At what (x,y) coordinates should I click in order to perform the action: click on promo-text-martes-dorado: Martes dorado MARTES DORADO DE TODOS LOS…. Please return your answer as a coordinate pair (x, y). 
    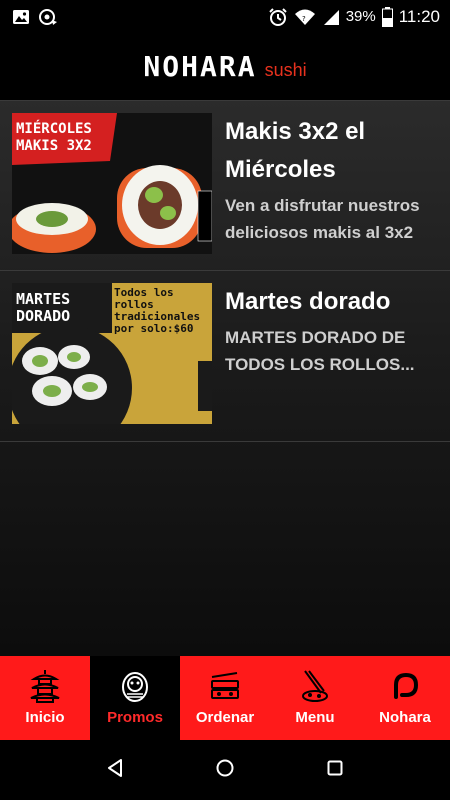
    Looking at the image, I should click on (325, 362).